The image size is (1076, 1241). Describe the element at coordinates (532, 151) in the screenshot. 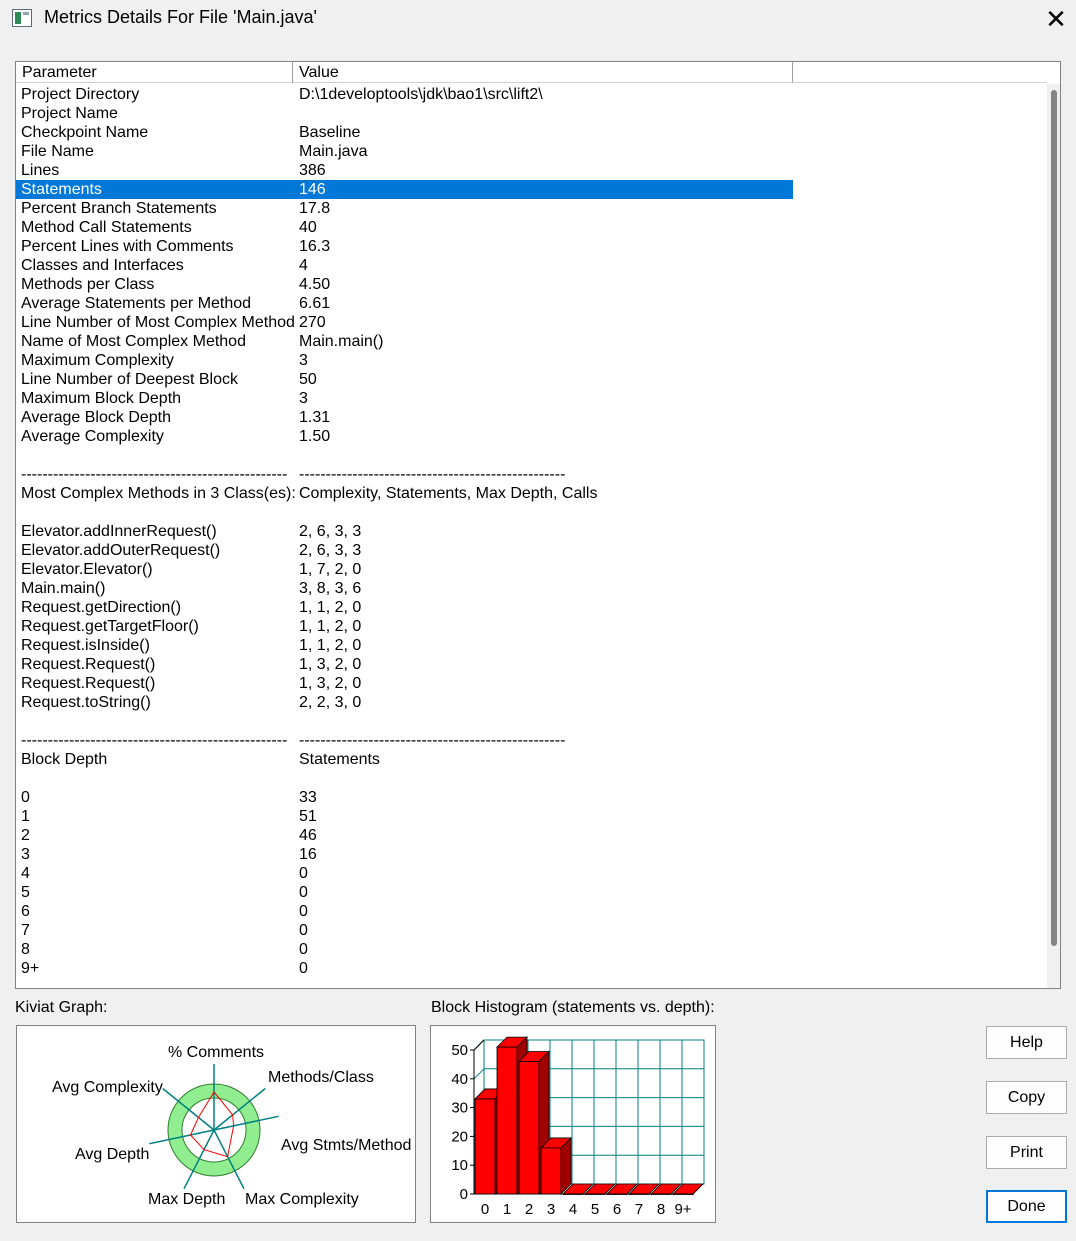

I see `list-row: File Name Main.java` at that location.